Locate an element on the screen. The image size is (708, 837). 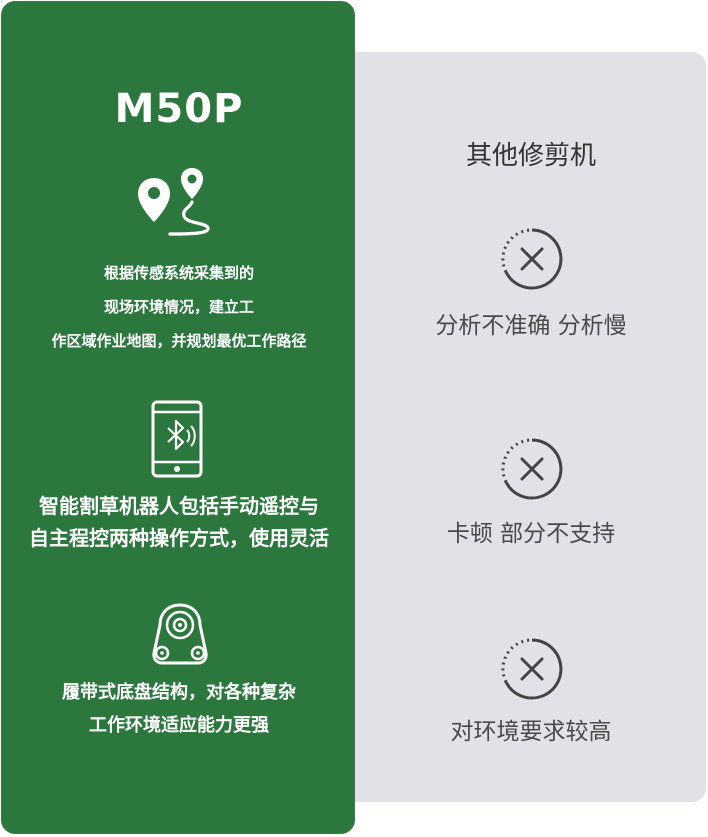
feature-text-control: 智能割草机器人包括手动遥控与 自主程控两种操作方式，使用灵活 is located at coordinates (179, 522).